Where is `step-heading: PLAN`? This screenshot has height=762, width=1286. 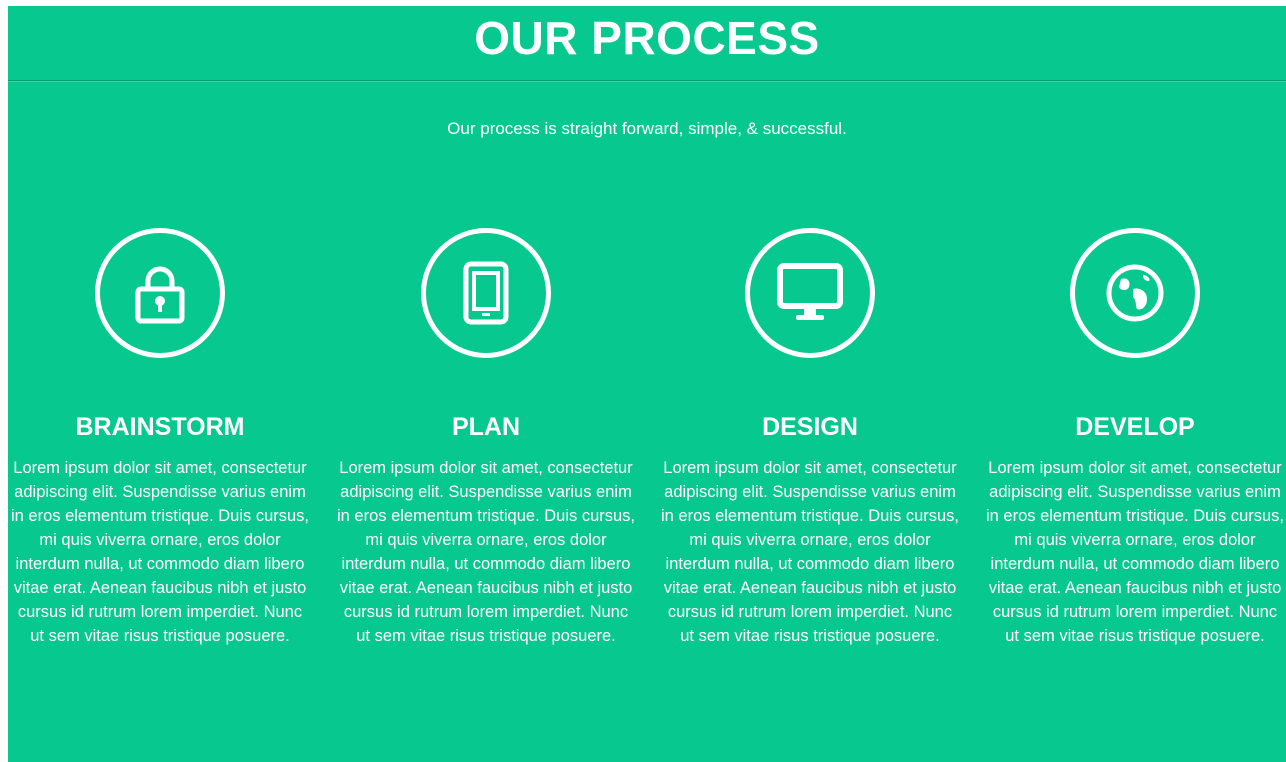 step-heading: PLAN is located at coordinates (486, 427).